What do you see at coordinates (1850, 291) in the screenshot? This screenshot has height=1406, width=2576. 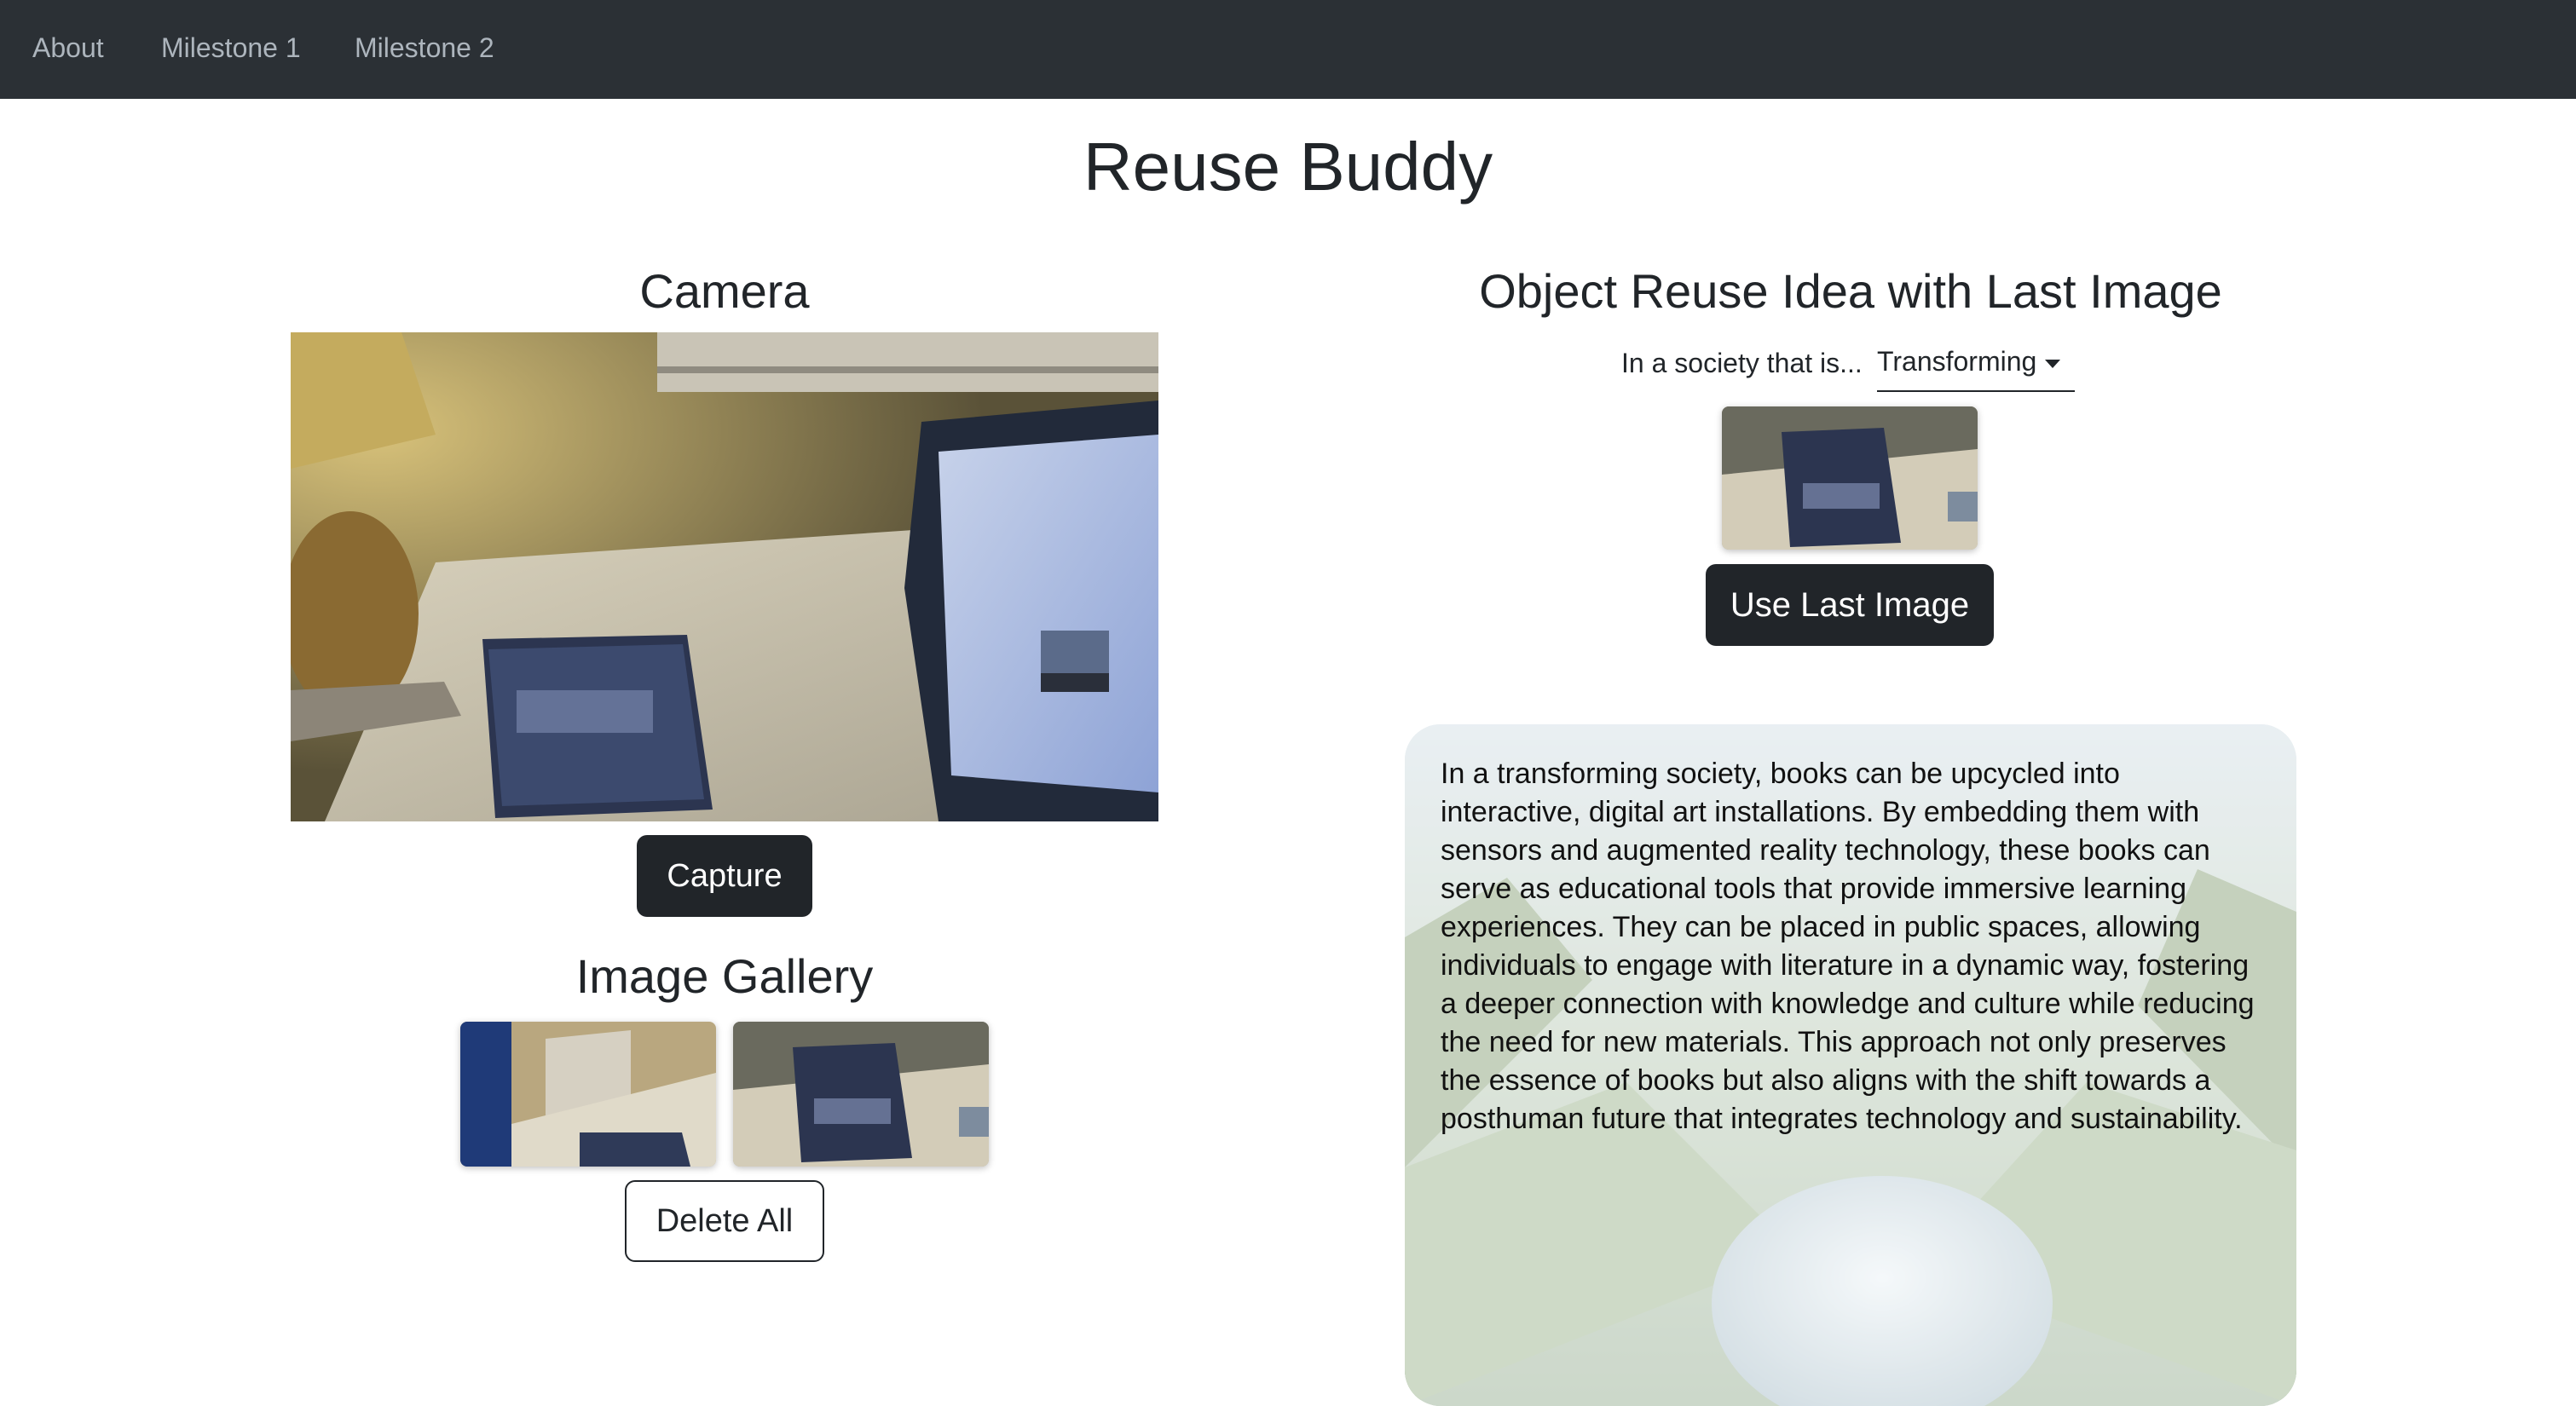 I see `reuse-idea-title: Object Reuse Idea with Last Image` at bounding box center [1850, 291].